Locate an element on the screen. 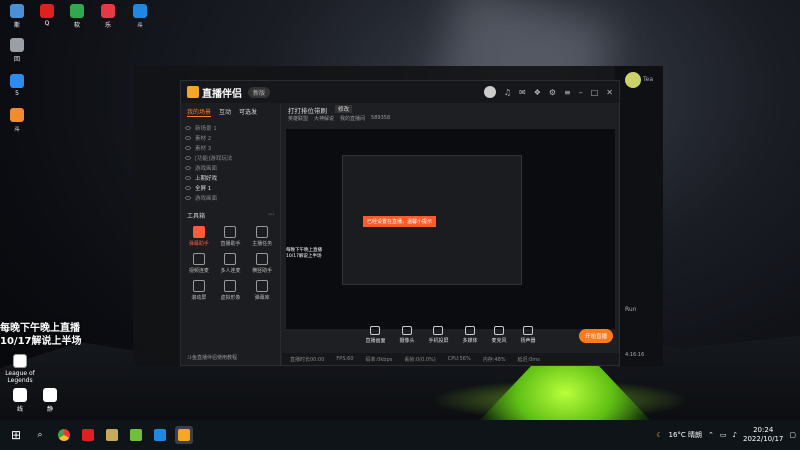  tutorial-link: 斗鱼直播伴侣使用教程 is located at coordinates (212, 357).